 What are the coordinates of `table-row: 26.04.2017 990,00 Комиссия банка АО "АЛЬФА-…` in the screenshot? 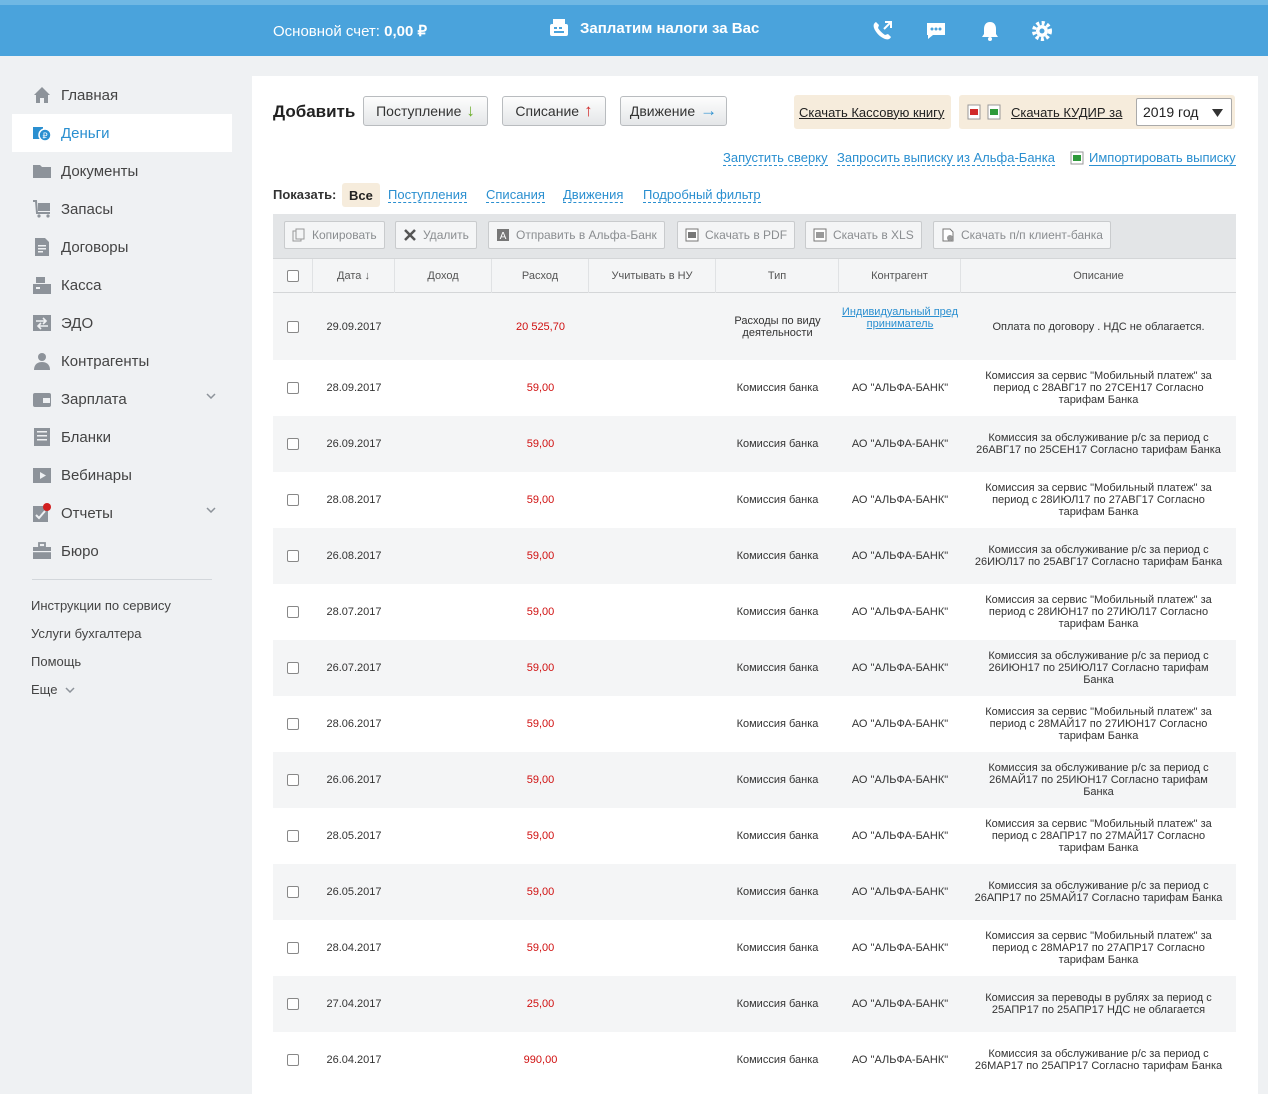 It's located at (754, 1060).